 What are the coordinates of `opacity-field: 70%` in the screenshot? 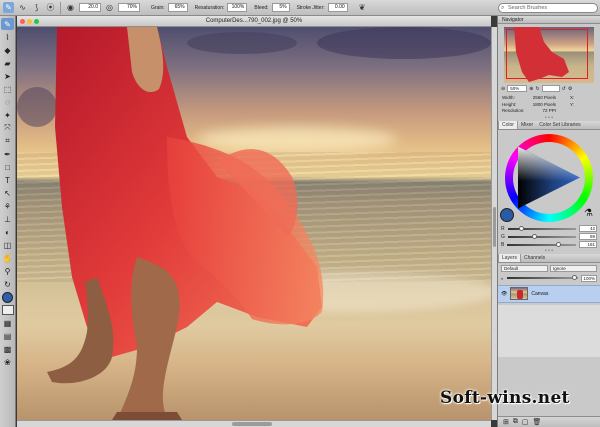 It's located at (129, 7).